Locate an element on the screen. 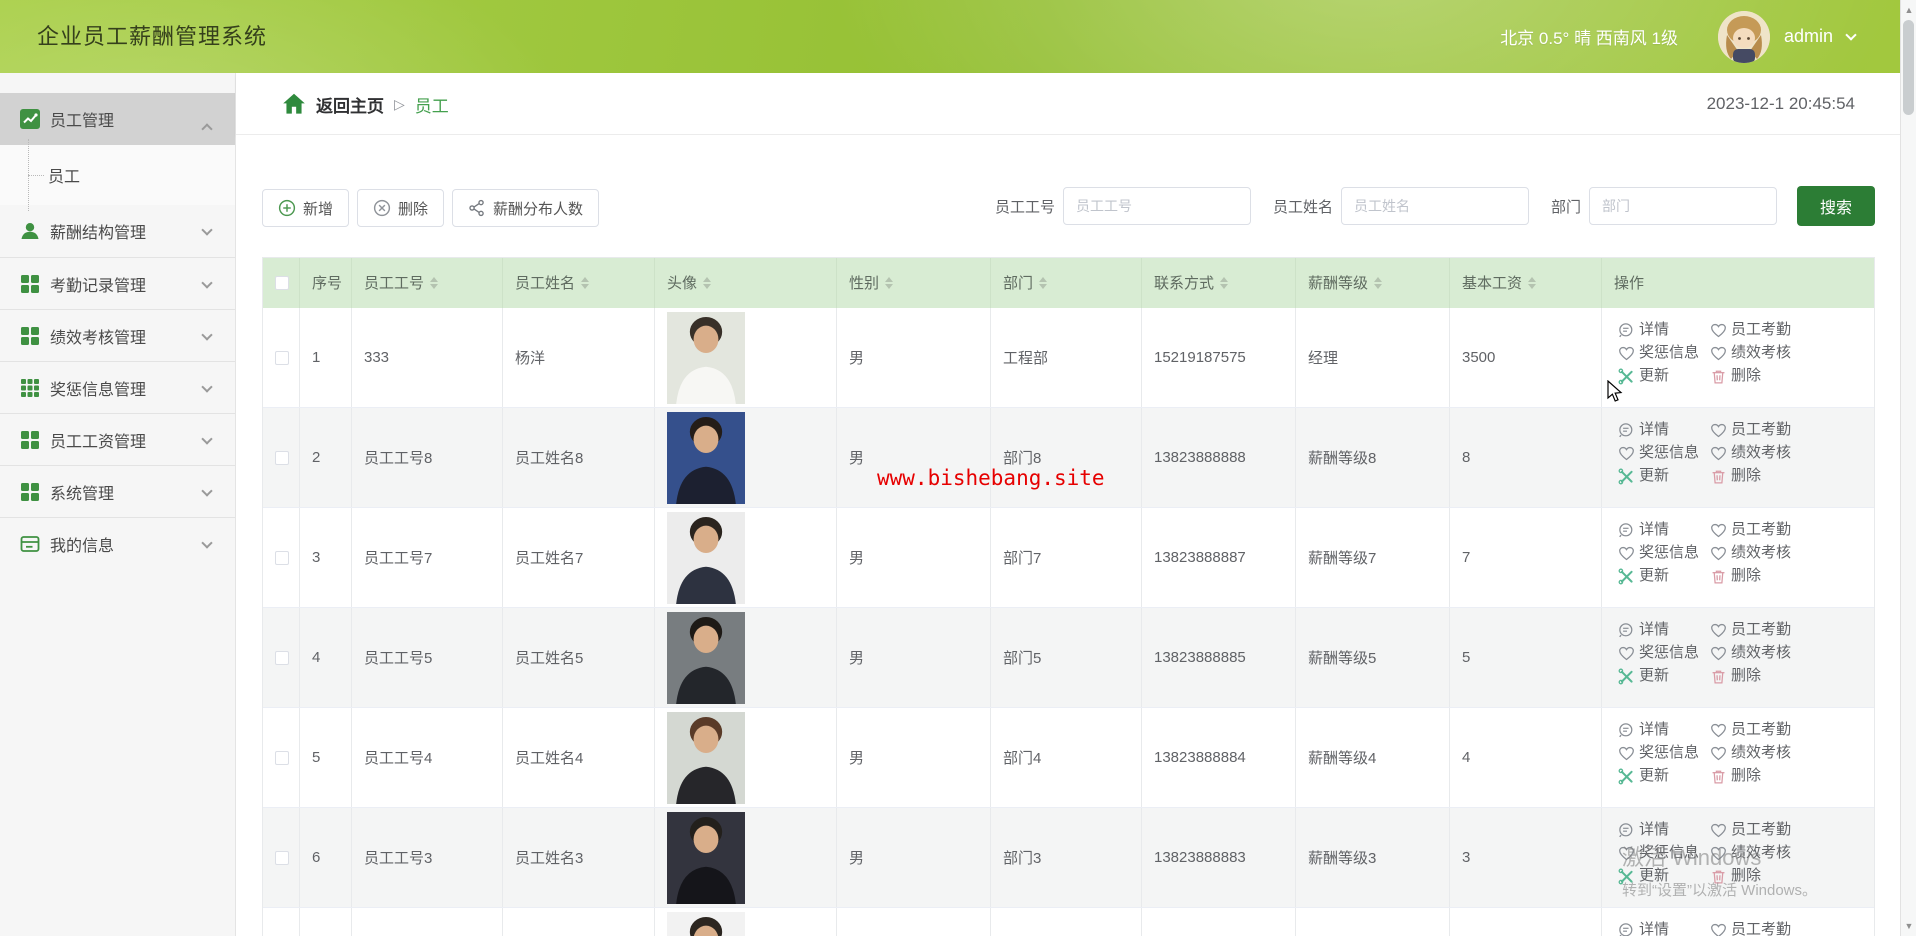 This screenshot has height=936, width=1916. scrollbar: ▲ ▼ is located at coordinates (1908, 468).